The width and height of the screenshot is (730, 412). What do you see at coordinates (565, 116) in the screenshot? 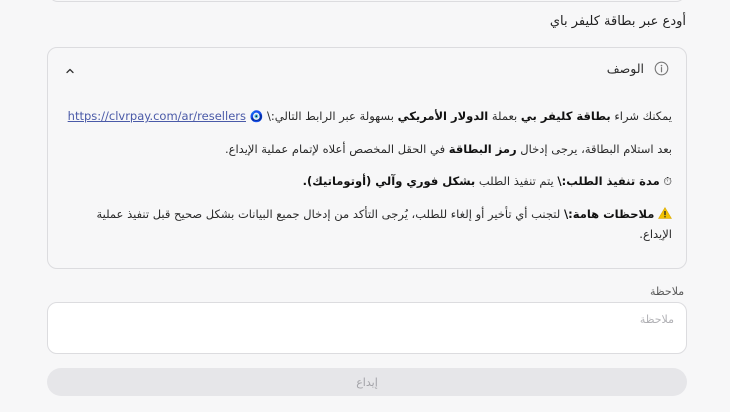
I see `card-name-text: بطاقة كليفر بي` at bounding box center [565, 116].